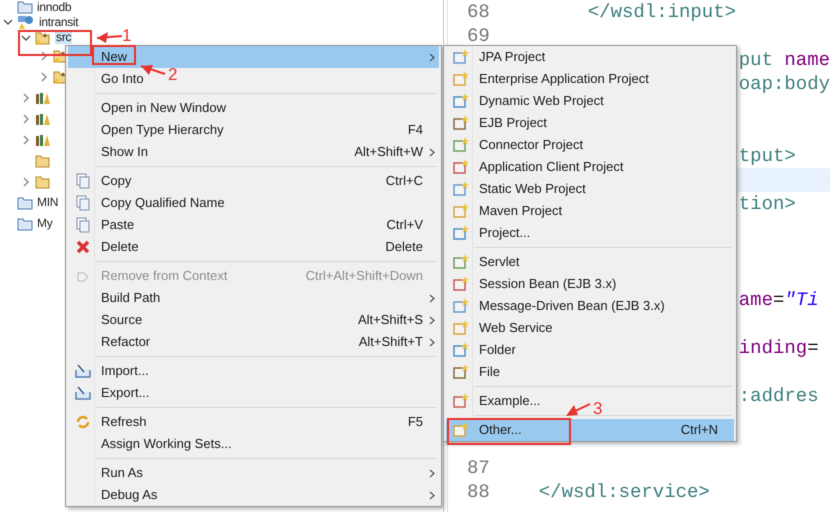 The height and width of the screenshot is (512, 830). I want to click on menu-item: EJB Project, so click(499, 123).